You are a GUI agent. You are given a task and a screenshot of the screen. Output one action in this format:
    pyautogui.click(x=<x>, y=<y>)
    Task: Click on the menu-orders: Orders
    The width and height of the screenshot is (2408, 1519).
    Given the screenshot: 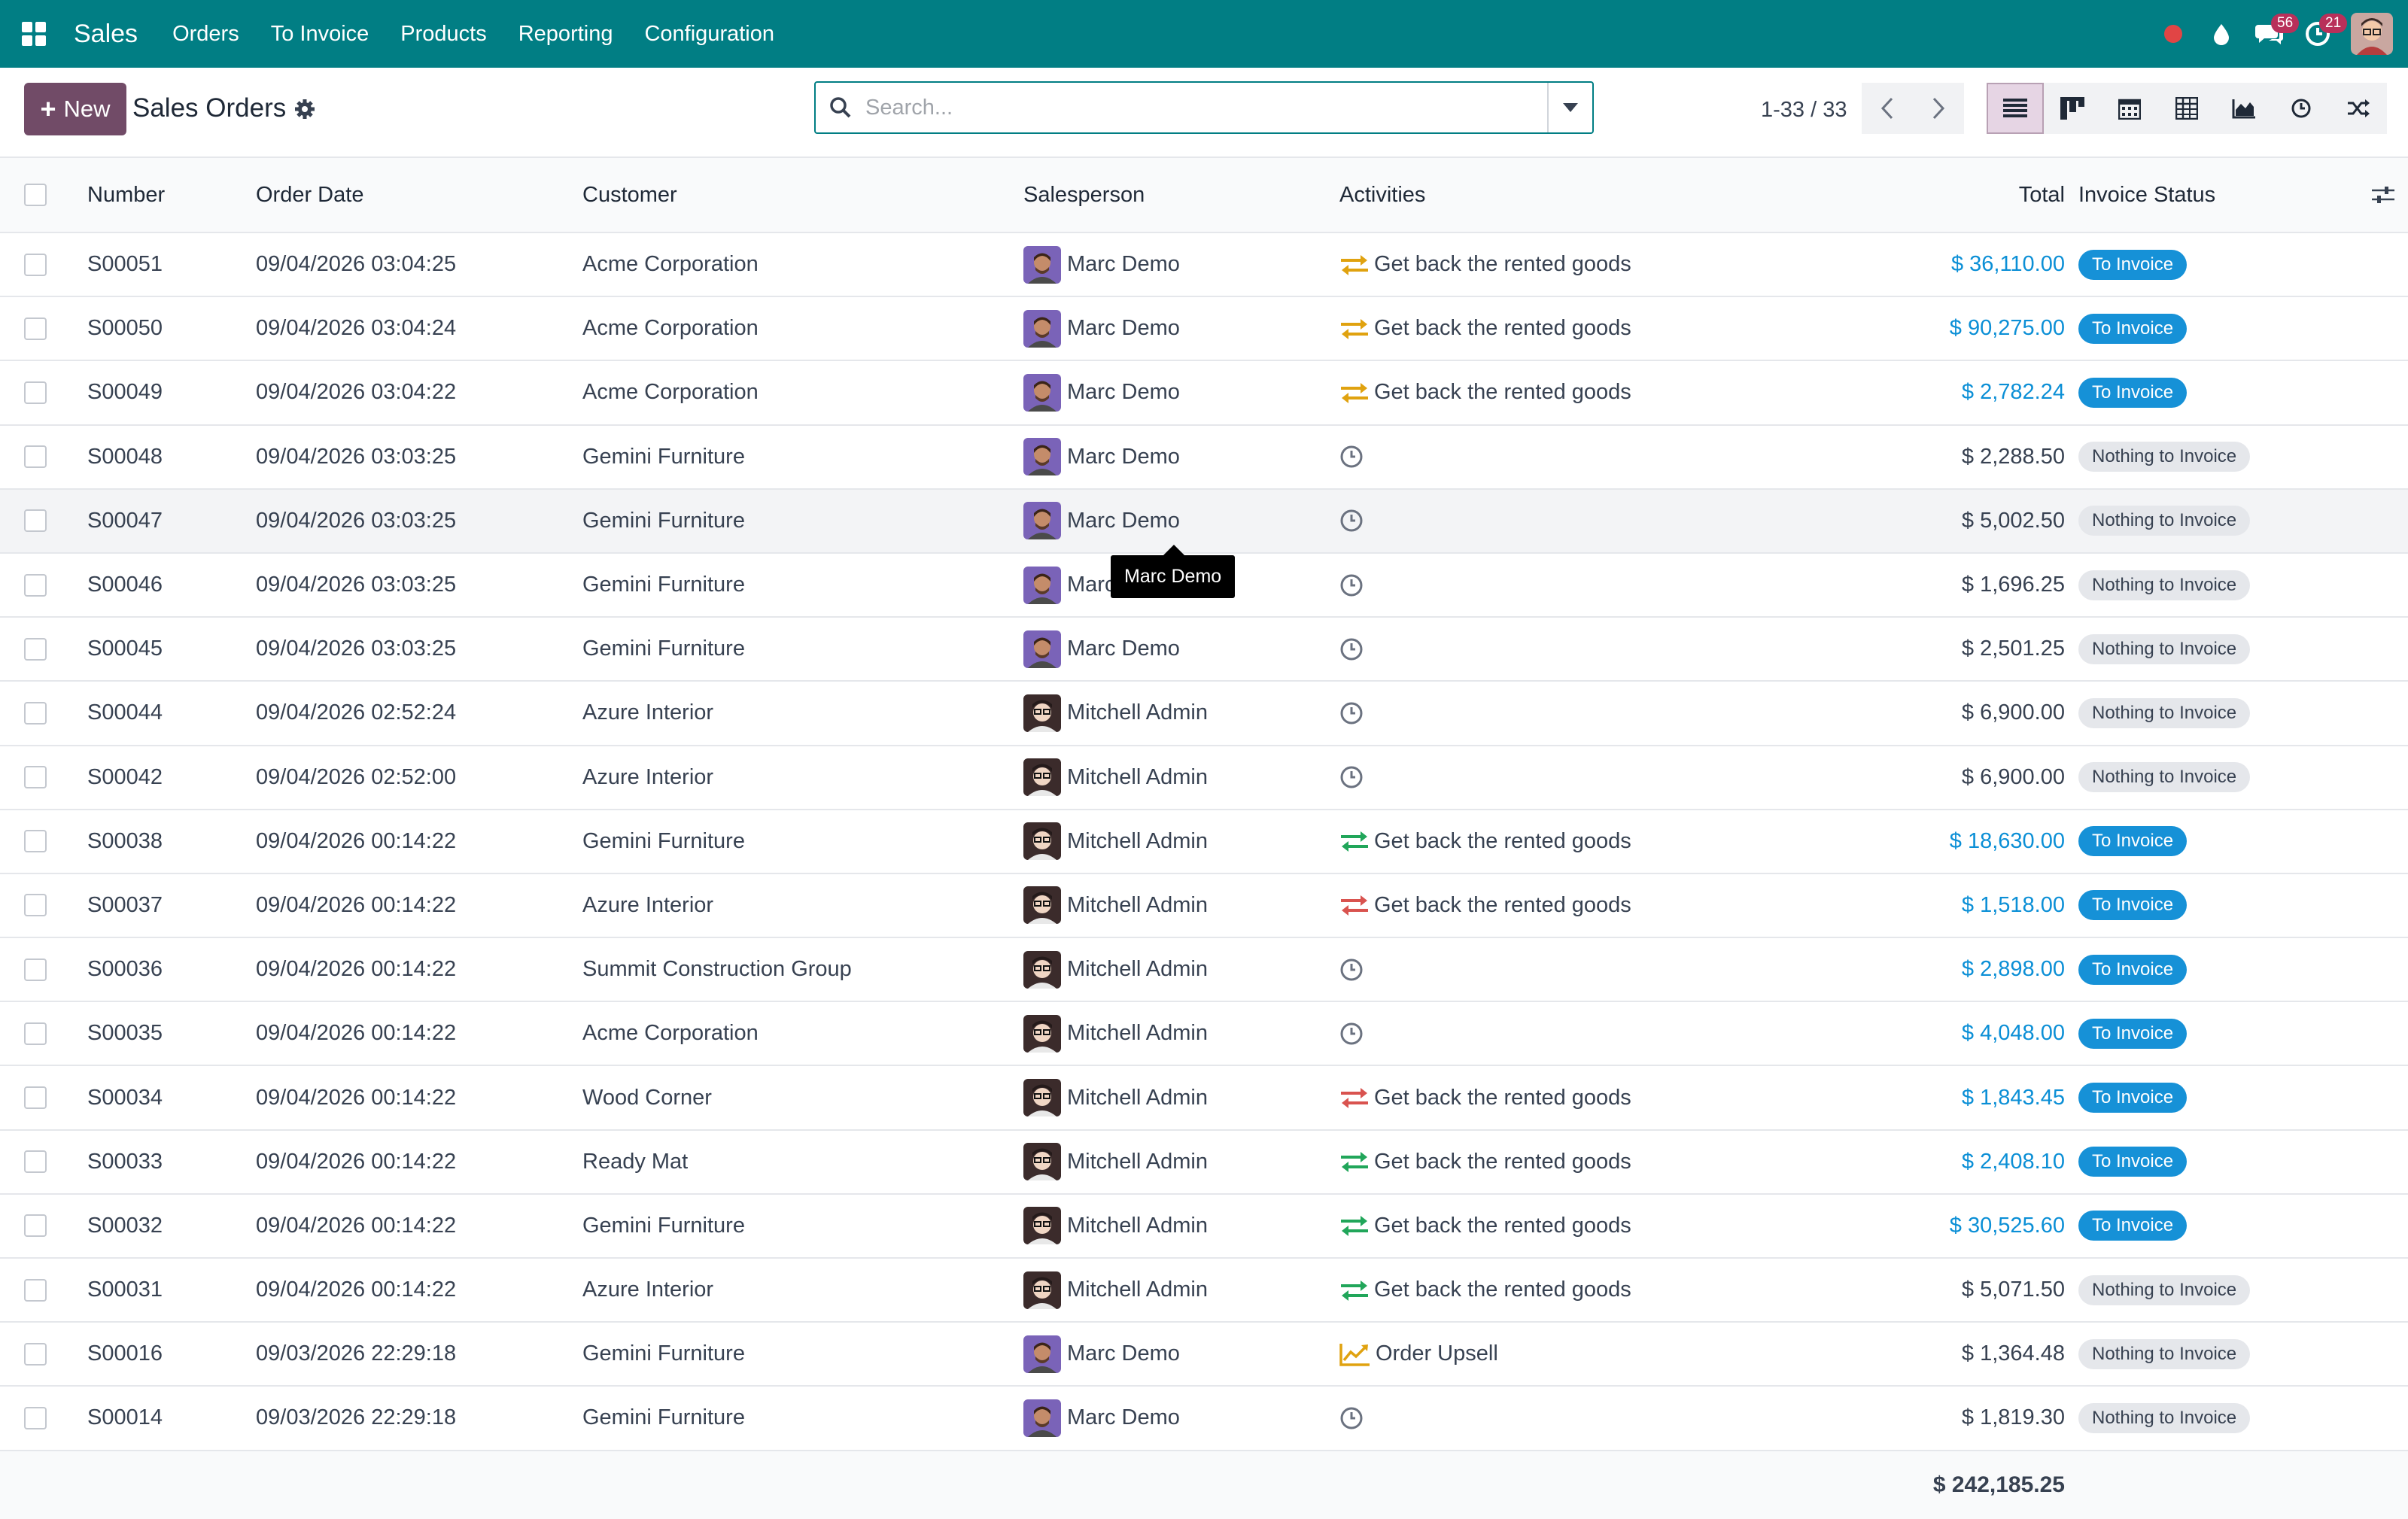 What is the action you would take?
    pyautogui.click(x=205, y=34)
    